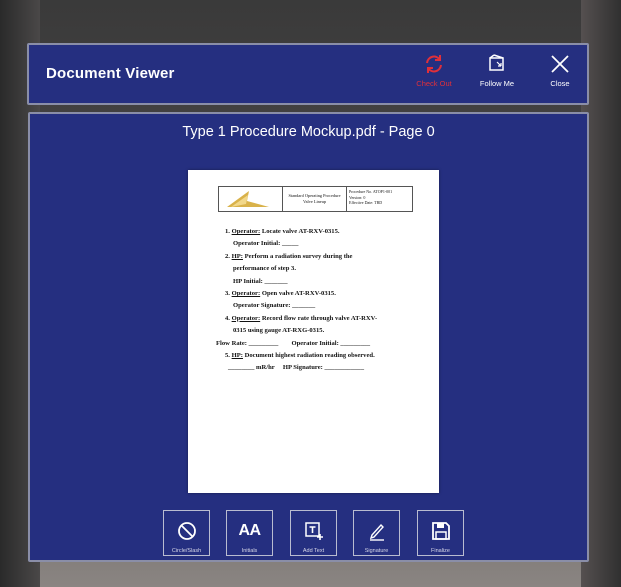 The image size is (621, 587). I want to click on step-number: 1., so click(227, 231).